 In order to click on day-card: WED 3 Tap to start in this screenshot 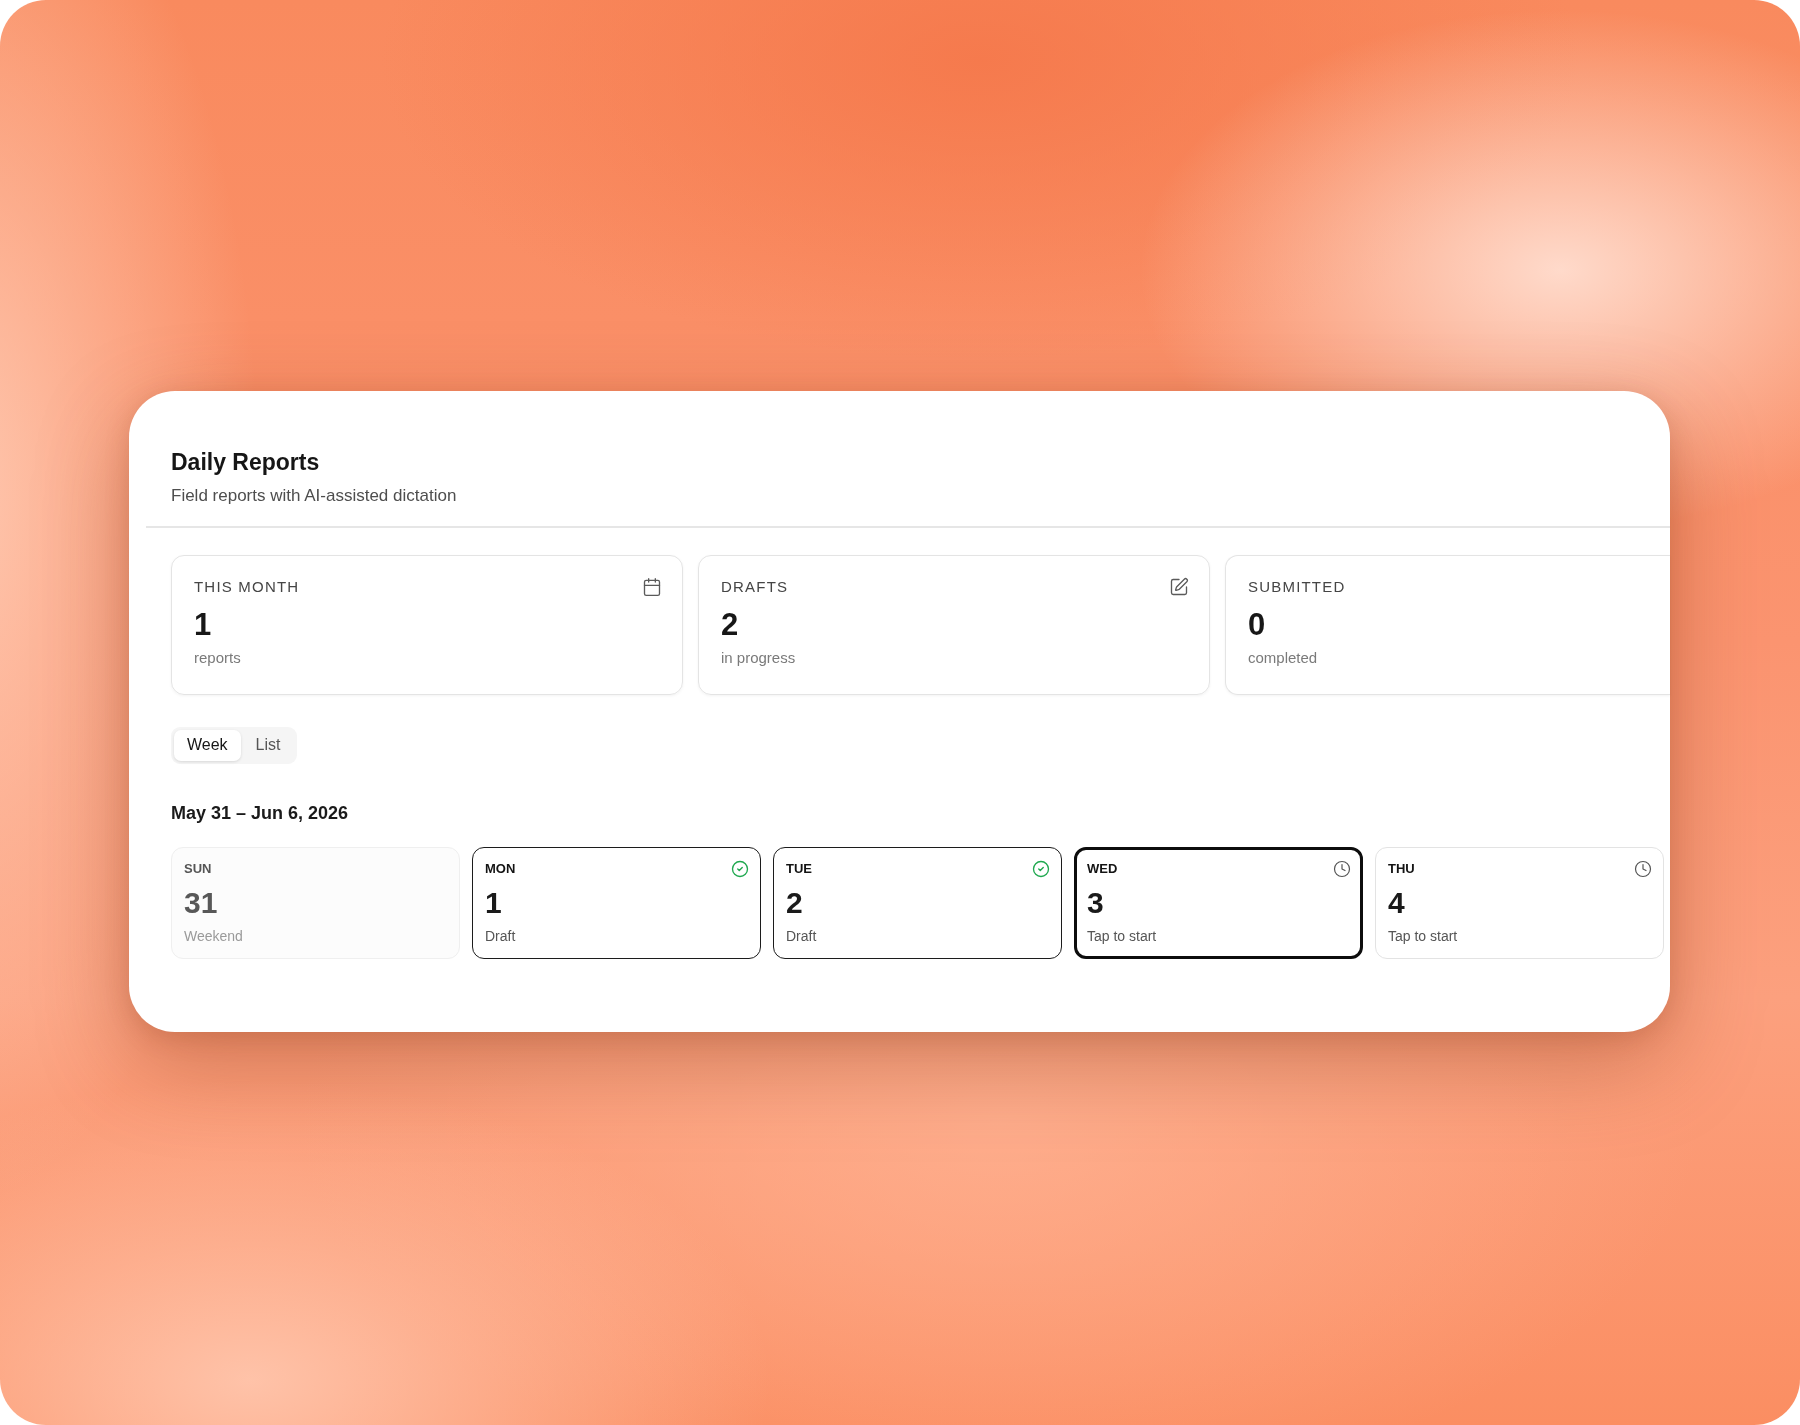, I will do `click(1218, 902)`.